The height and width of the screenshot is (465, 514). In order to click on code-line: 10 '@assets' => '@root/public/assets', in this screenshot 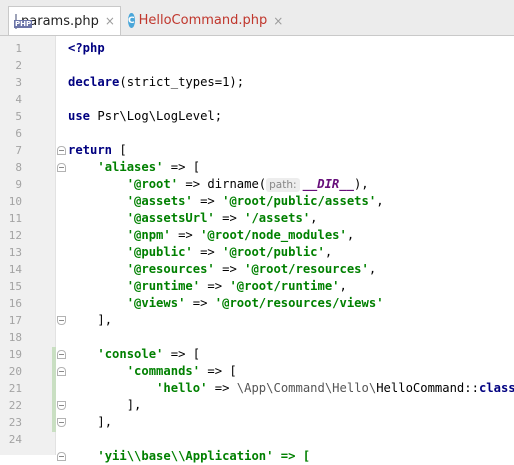, I will do `click(257, 201)`.